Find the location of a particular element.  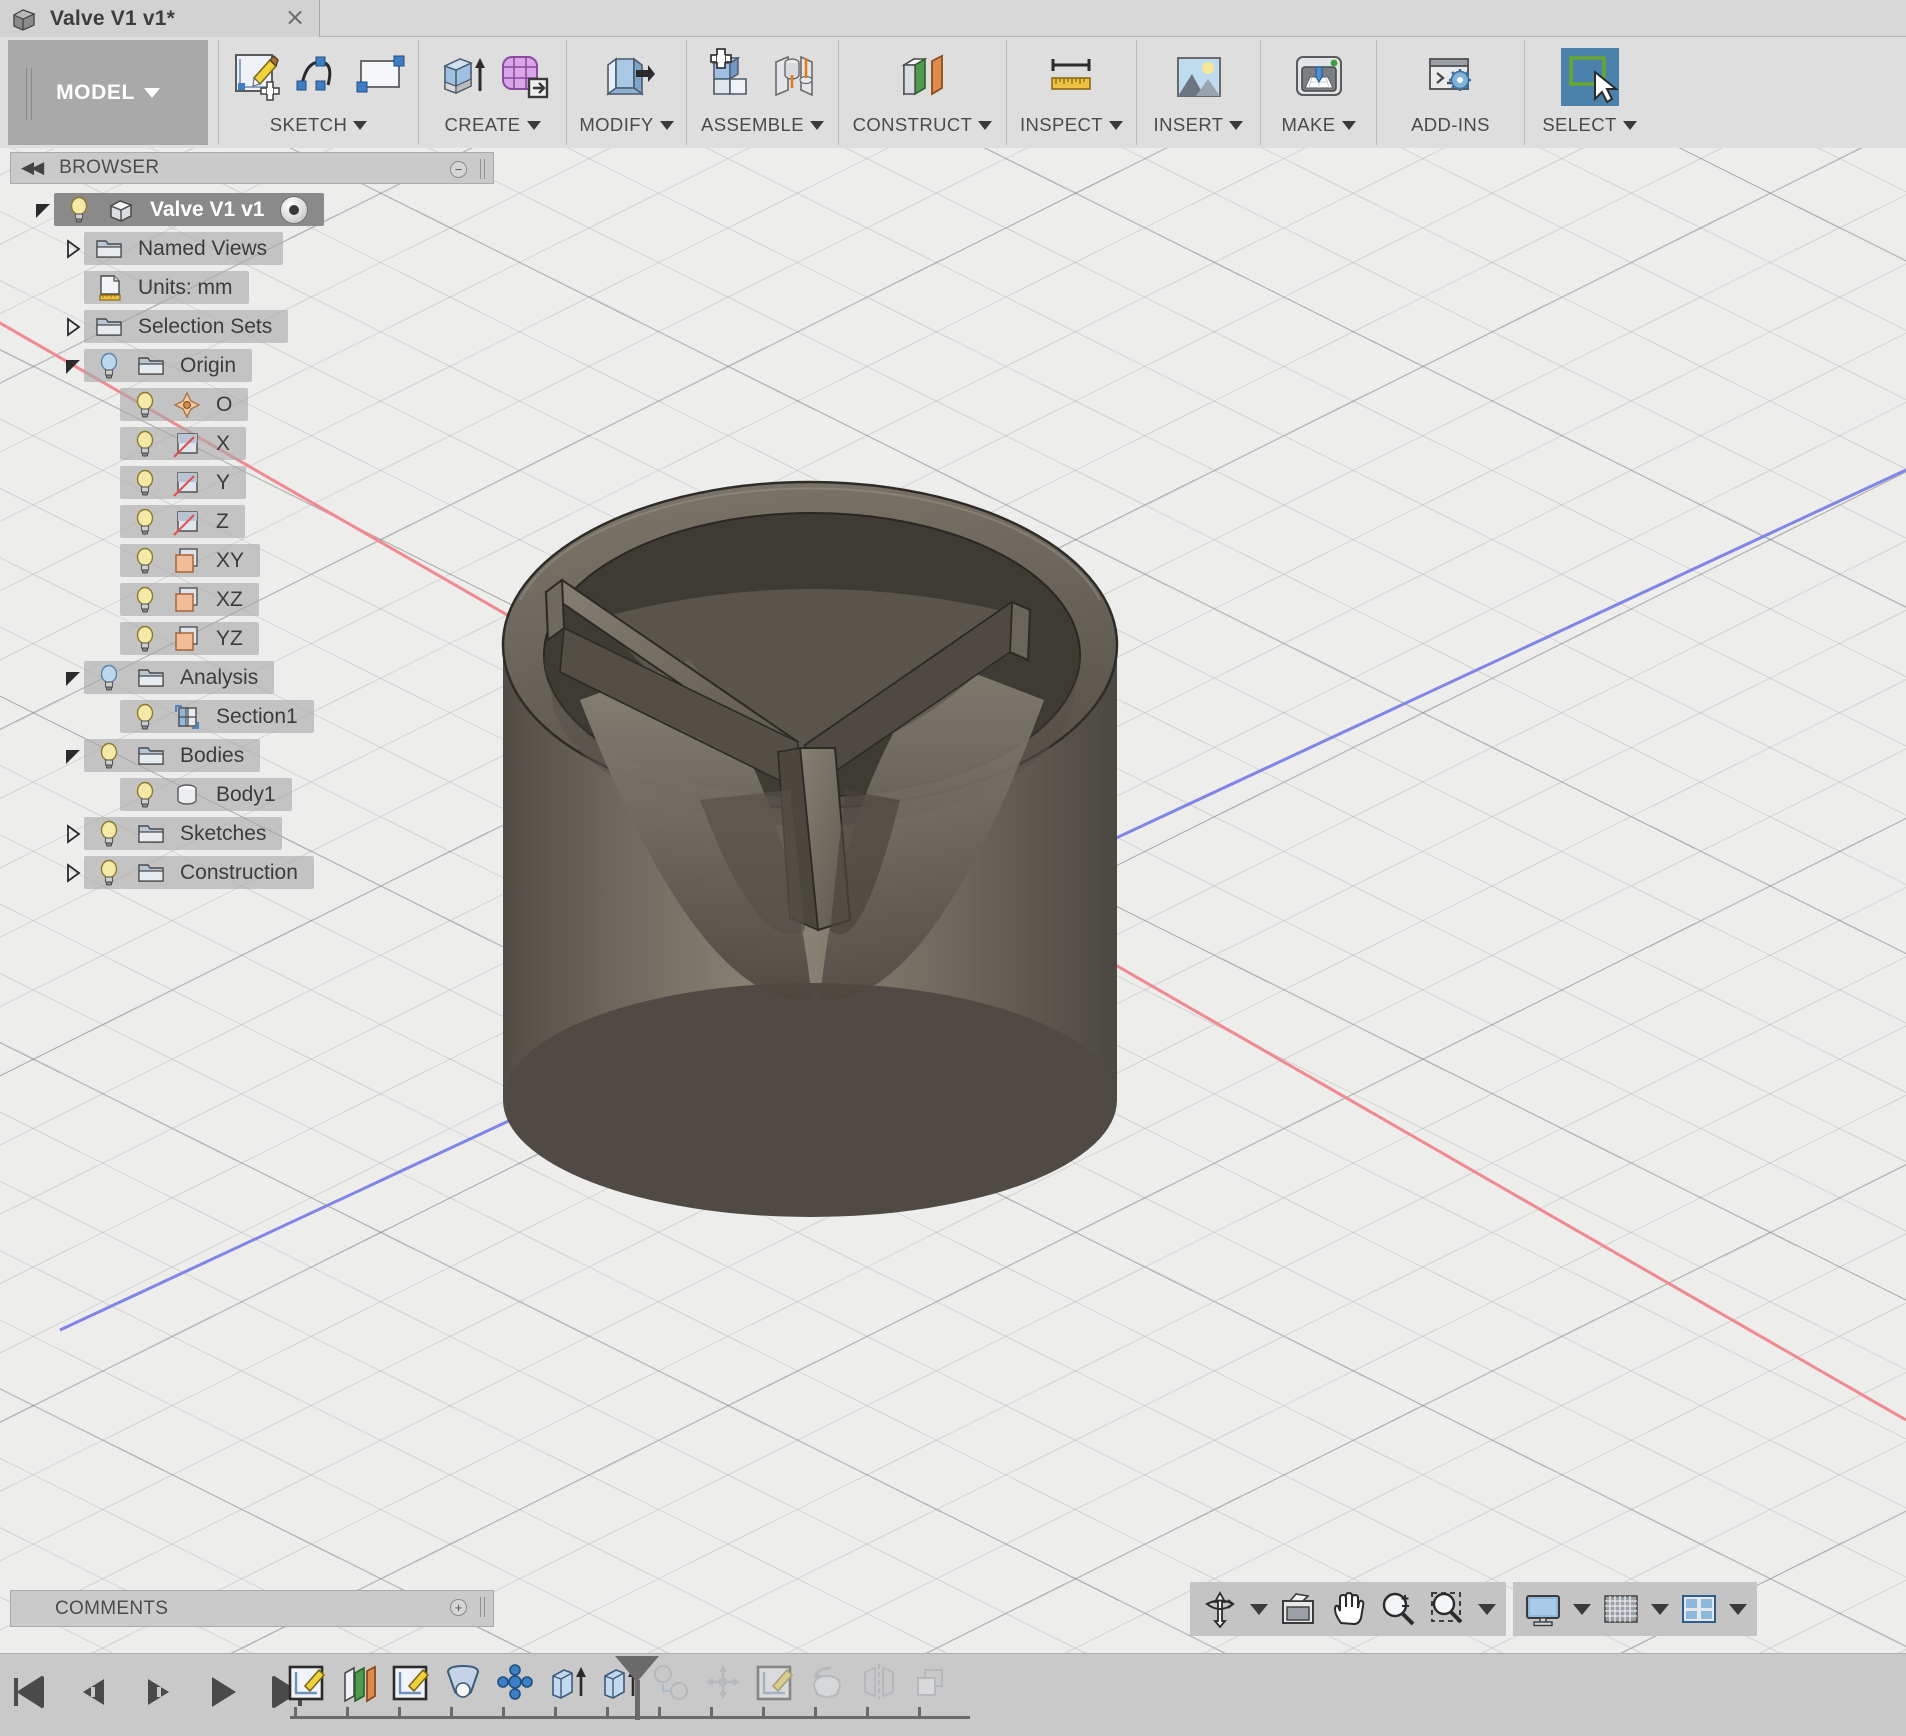

tree-item-pill: XZ is located at coordinates (189, 599).